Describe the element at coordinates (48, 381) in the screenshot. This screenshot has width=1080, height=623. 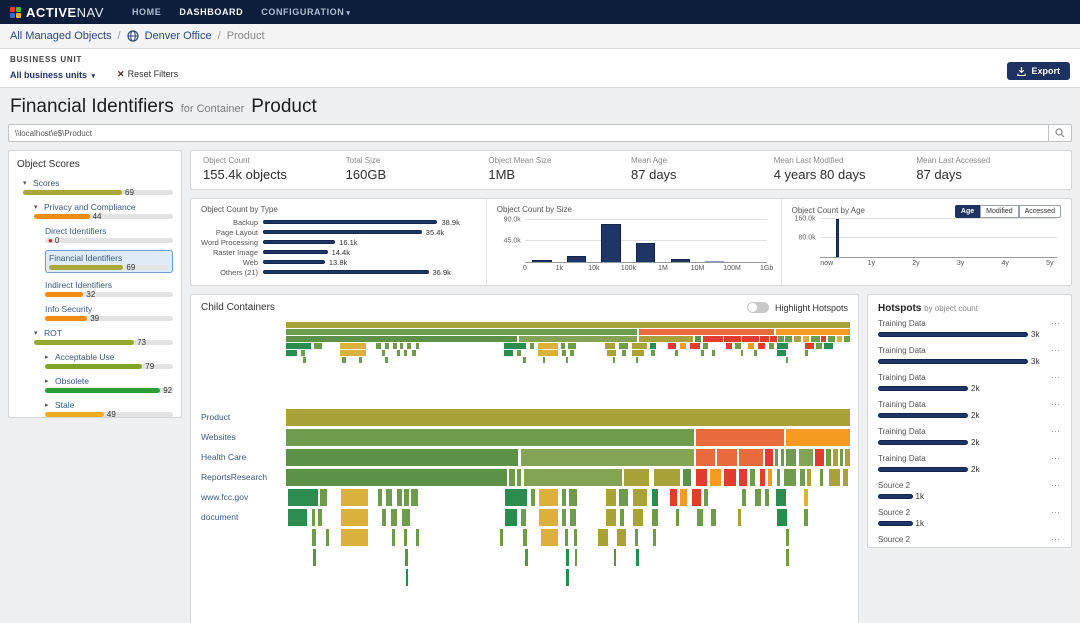
I see `chevron-right-icon: ▸` at that location.